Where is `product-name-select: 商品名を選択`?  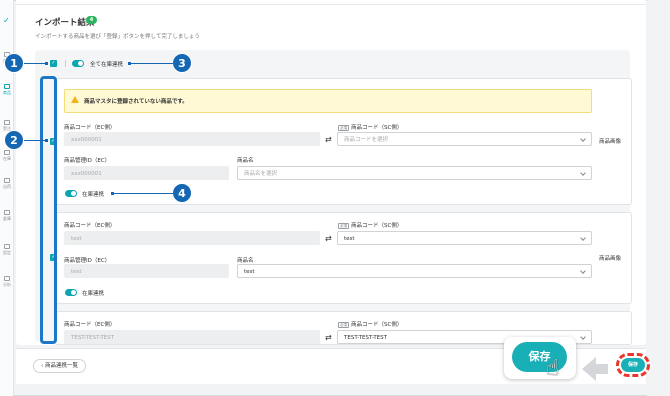 product-name-select: 商品名を選択 is located at coordinates (414, 173).